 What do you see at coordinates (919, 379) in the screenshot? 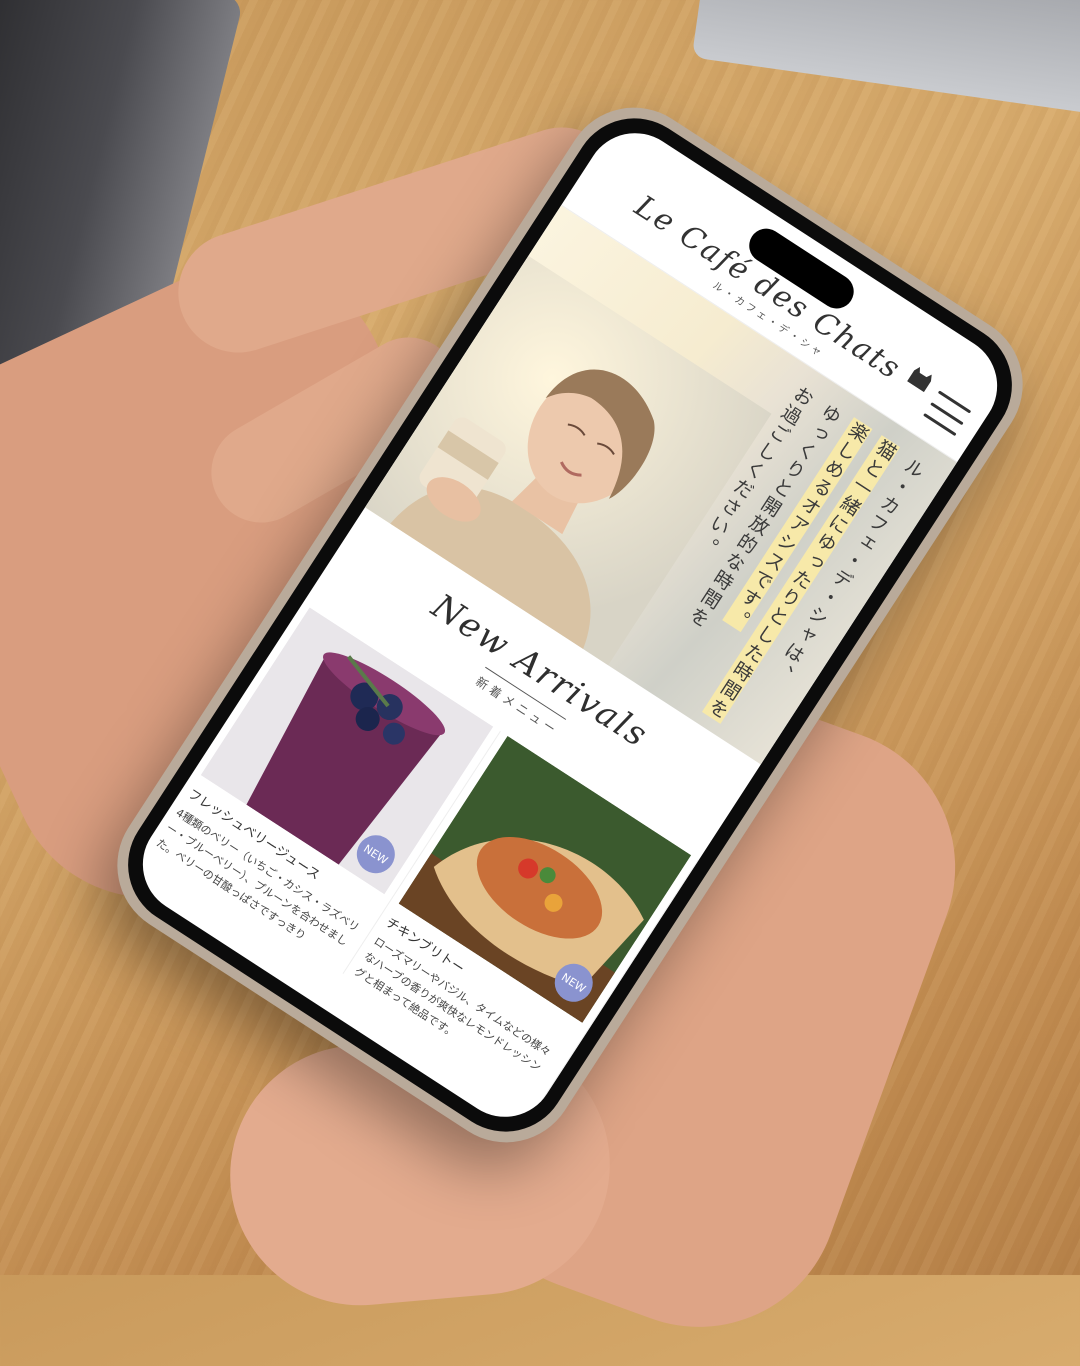
I see `cat-icon` at bounding box center [919, 379].